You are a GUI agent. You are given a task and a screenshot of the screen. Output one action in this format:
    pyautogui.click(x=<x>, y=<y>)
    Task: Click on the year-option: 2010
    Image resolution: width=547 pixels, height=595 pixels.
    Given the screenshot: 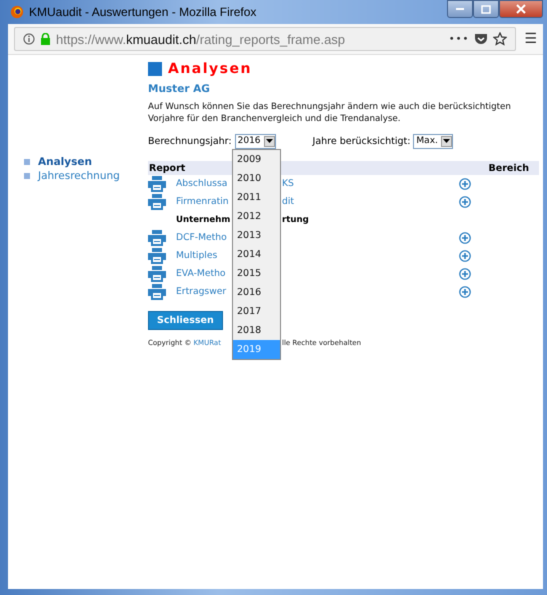 What is the action you would take?
    pyautogui.click(x=256, y=178)
    